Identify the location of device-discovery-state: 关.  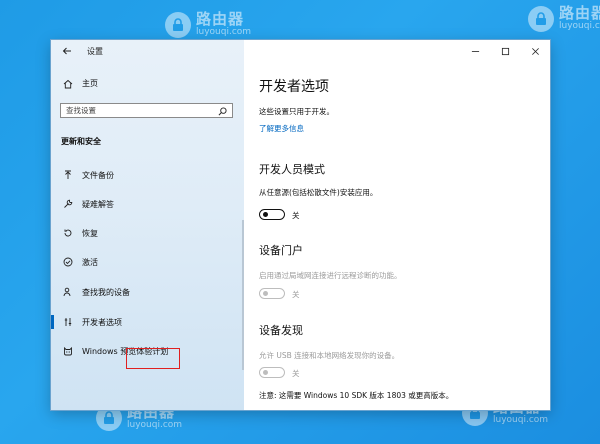
(296, 373).